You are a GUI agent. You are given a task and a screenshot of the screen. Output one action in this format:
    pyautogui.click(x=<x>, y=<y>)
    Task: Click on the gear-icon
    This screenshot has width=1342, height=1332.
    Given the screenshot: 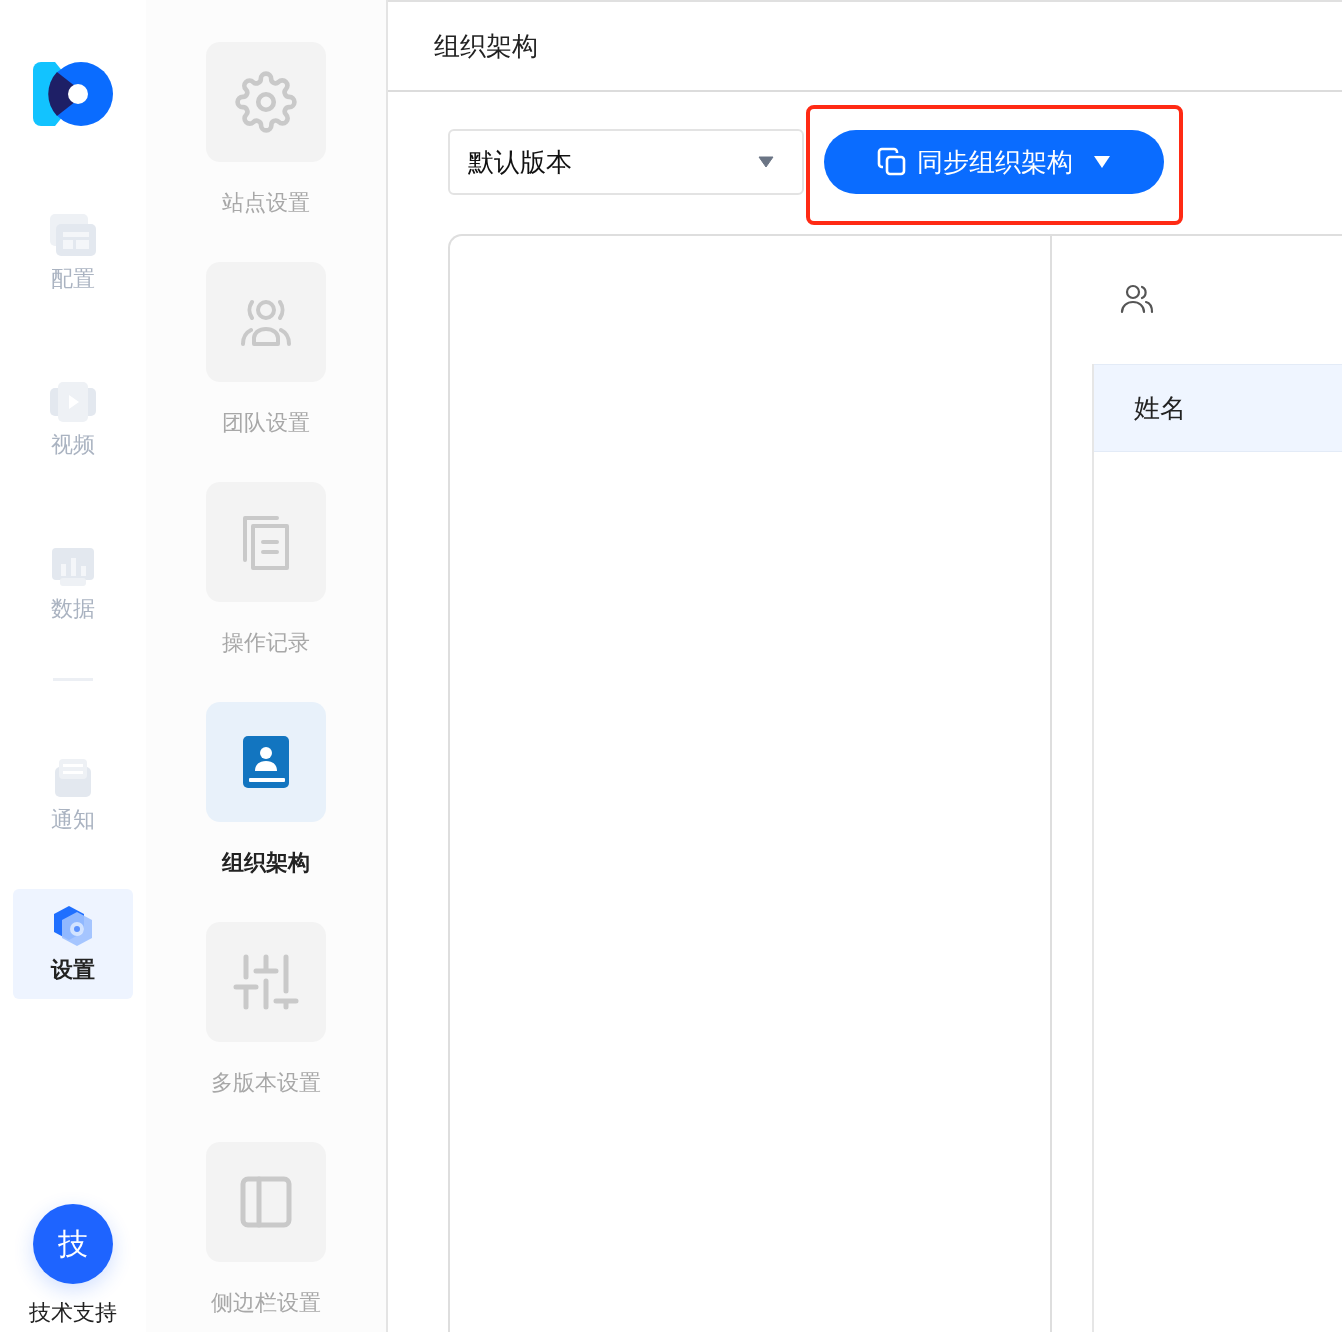 What is the action you would take?
    pyautogui.click(x=266, y=102)
    